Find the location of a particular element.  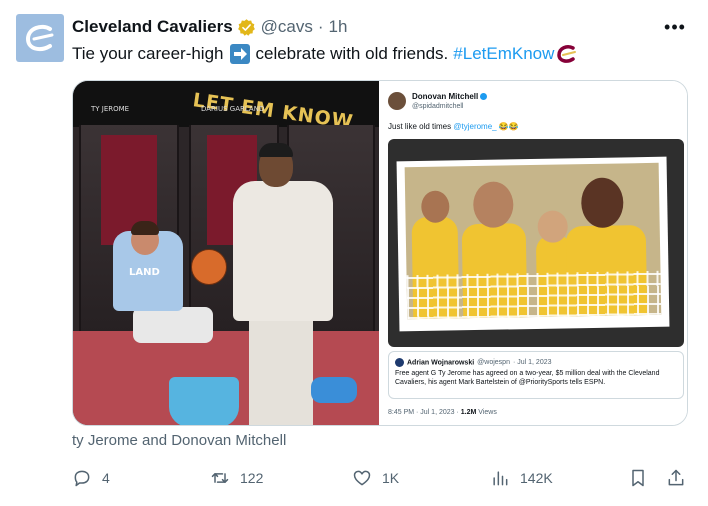

views-bar-chart-icon is located at coordinates (500, 478).